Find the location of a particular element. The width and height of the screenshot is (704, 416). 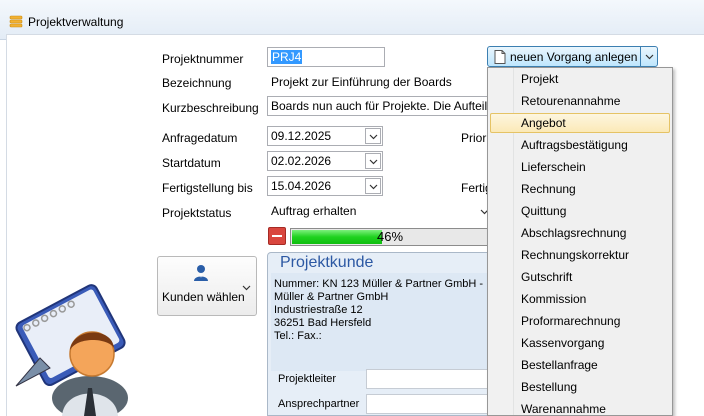

startdatum-picker: 02.02.2026 is located at coordinates (325, 161).